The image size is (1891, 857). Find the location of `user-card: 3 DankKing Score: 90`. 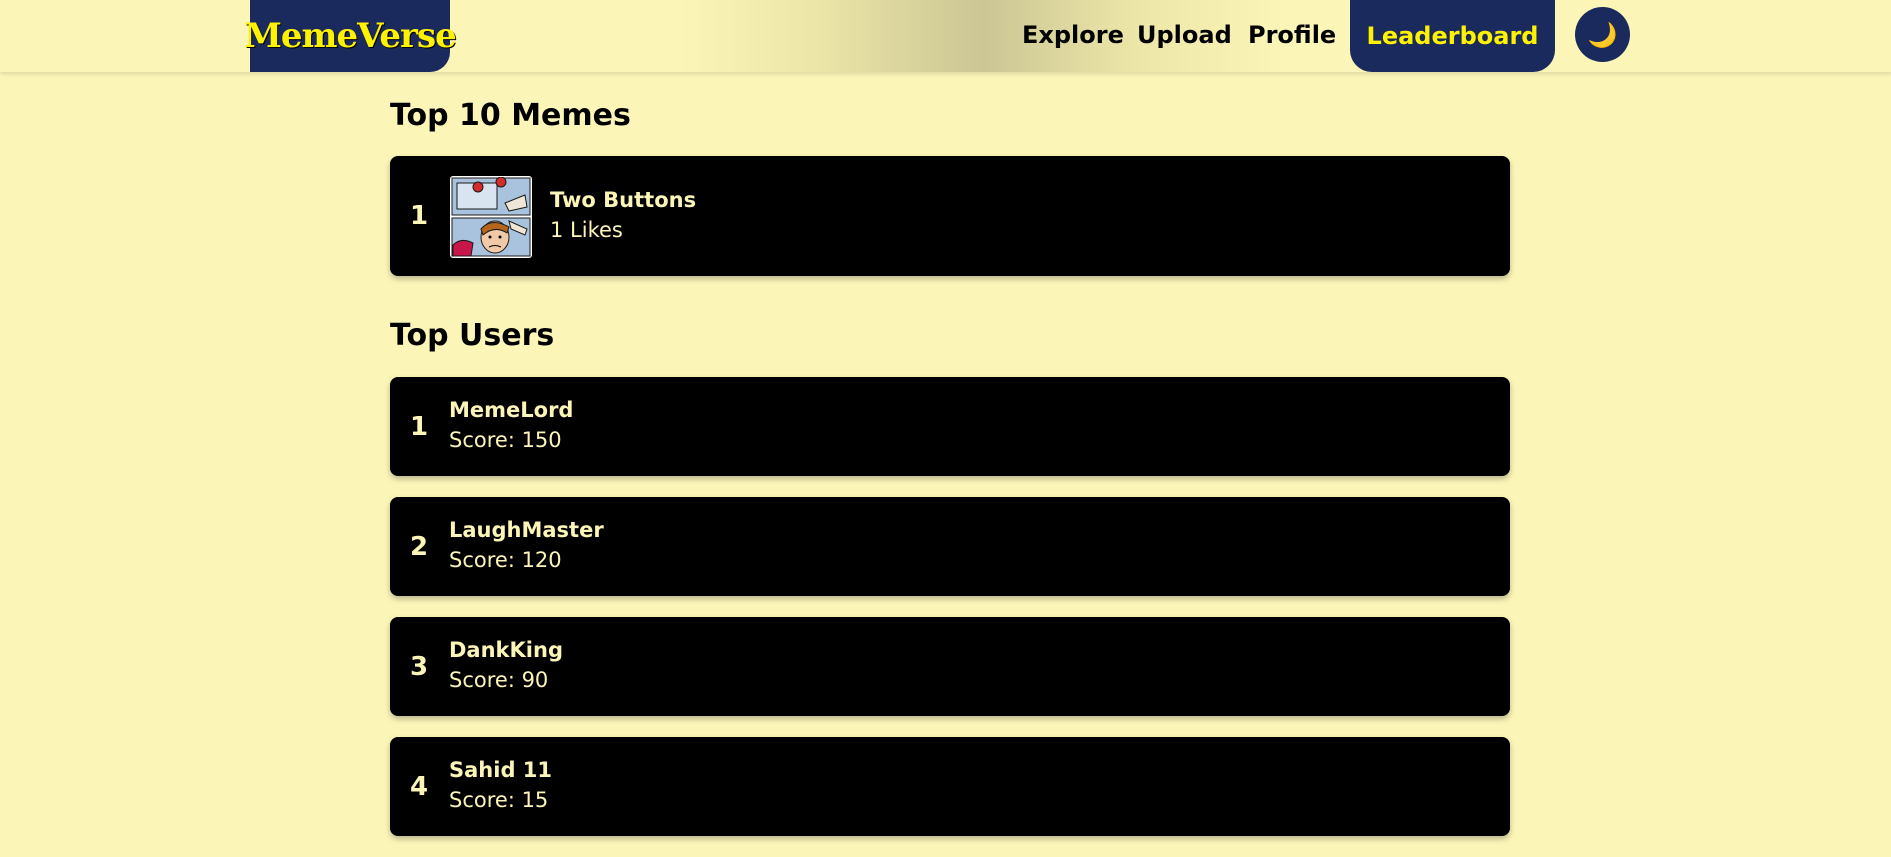

user-card: 3 DankKing Score: 90 is located at coordinates (950, 666).